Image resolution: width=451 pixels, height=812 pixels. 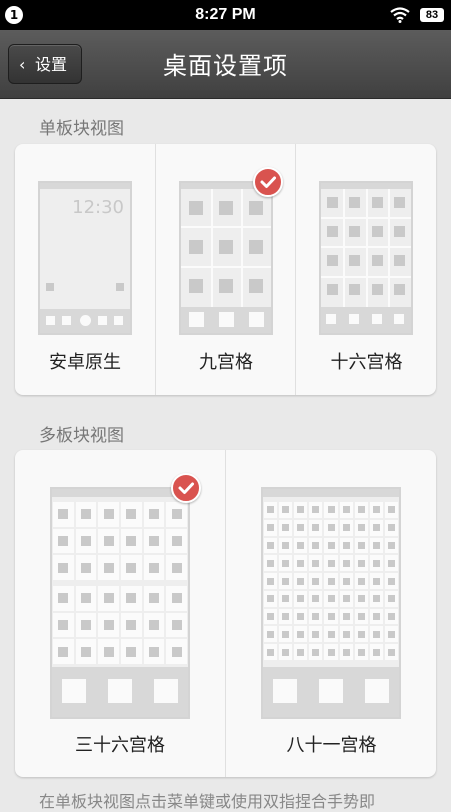 What do you see at coordinates (268, 182) in the screenshot?
I see `selected-check-icon` at bounding box center [268, 182].